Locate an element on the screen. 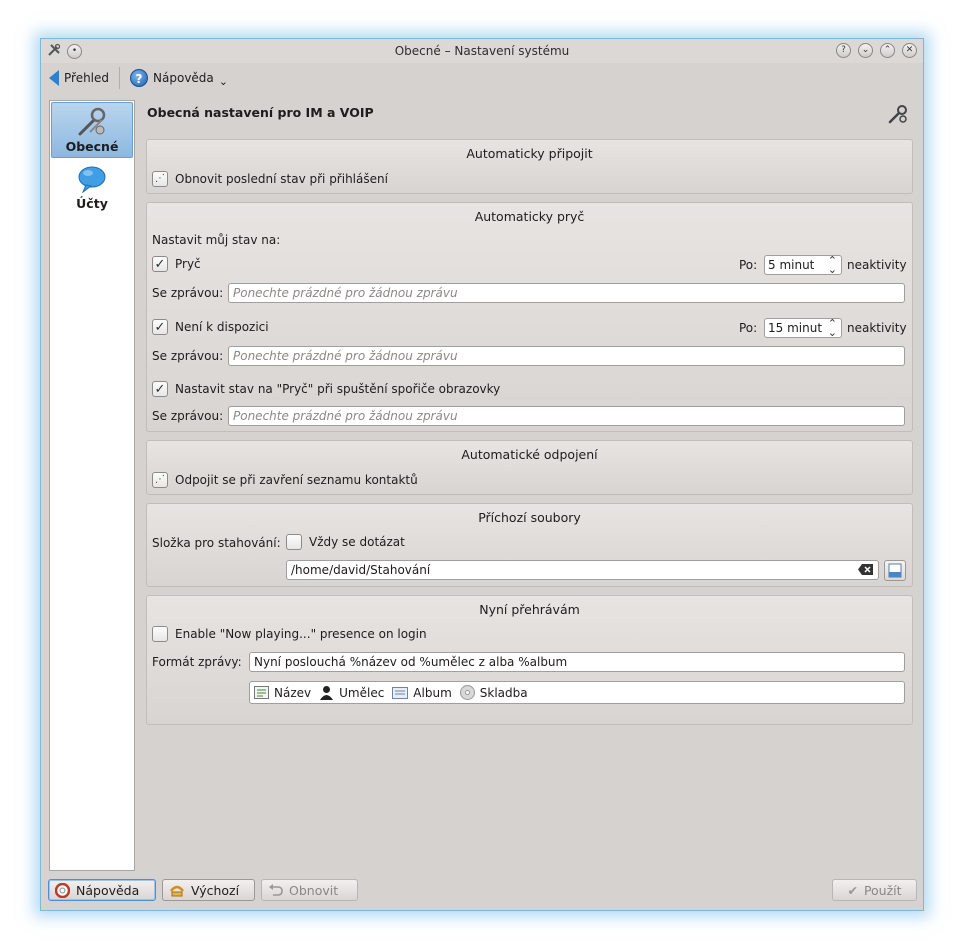 The image size is (964, 950). sidebar-item-general: Obecné is located at coordinates (92, 130).